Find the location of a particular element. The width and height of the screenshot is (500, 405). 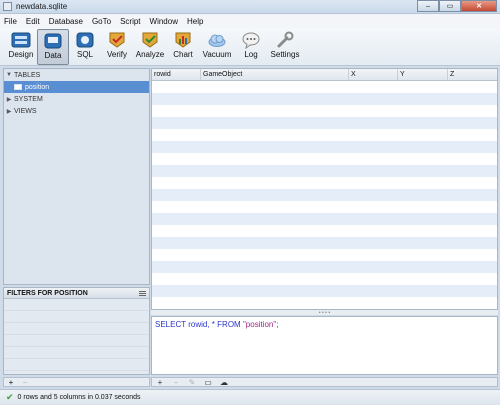

sql-keyword-select: SELECT is located at coordinates (170, 324).